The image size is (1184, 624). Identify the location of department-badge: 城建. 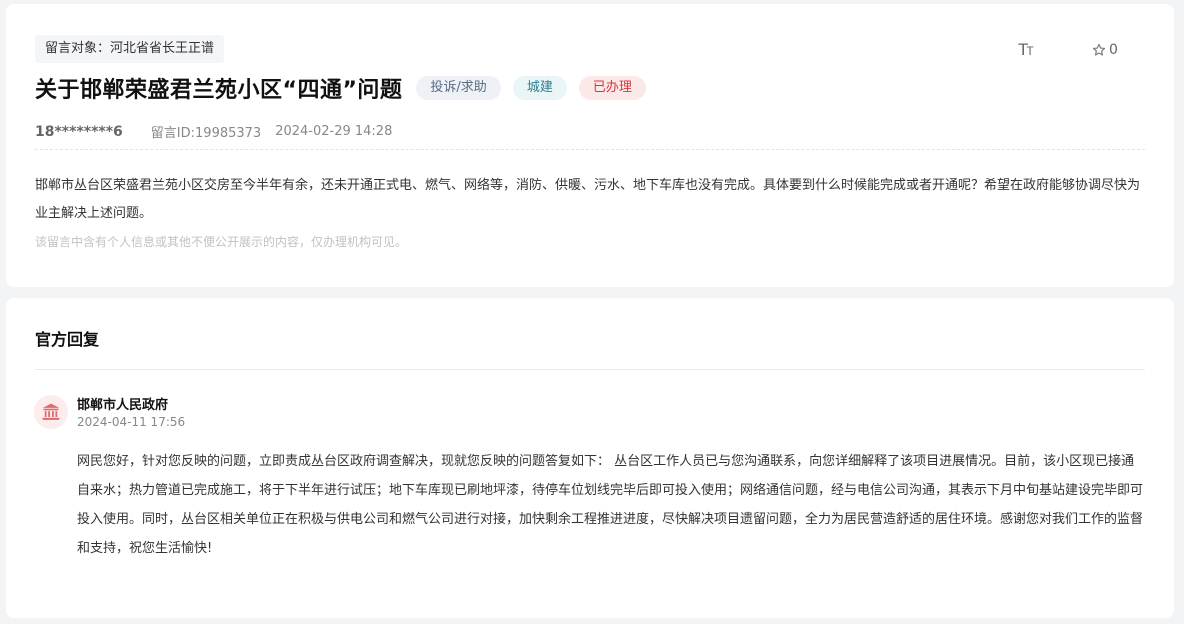
(539, 88).